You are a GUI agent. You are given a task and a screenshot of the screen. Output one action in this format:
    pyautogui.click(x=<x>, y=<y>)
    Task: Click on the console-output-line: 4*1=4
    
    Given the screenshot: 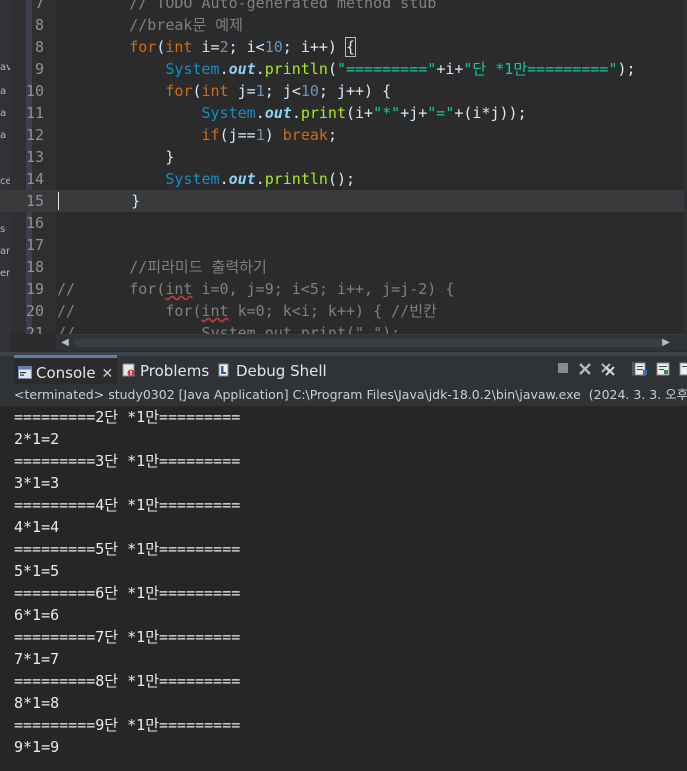 What is the action you would take?
    pyautogui.click(x=37, y=527)
    